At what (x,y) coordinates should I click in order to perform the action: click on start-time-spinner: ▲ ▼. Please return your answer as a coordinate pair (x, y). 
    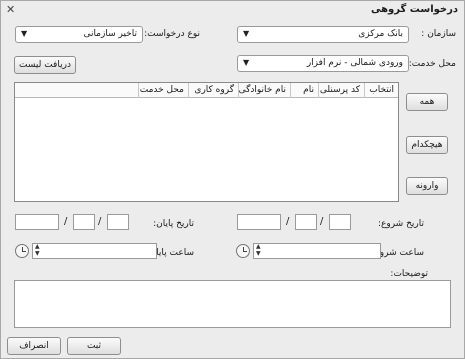
    Looking at the image, I should click on (317, 251).